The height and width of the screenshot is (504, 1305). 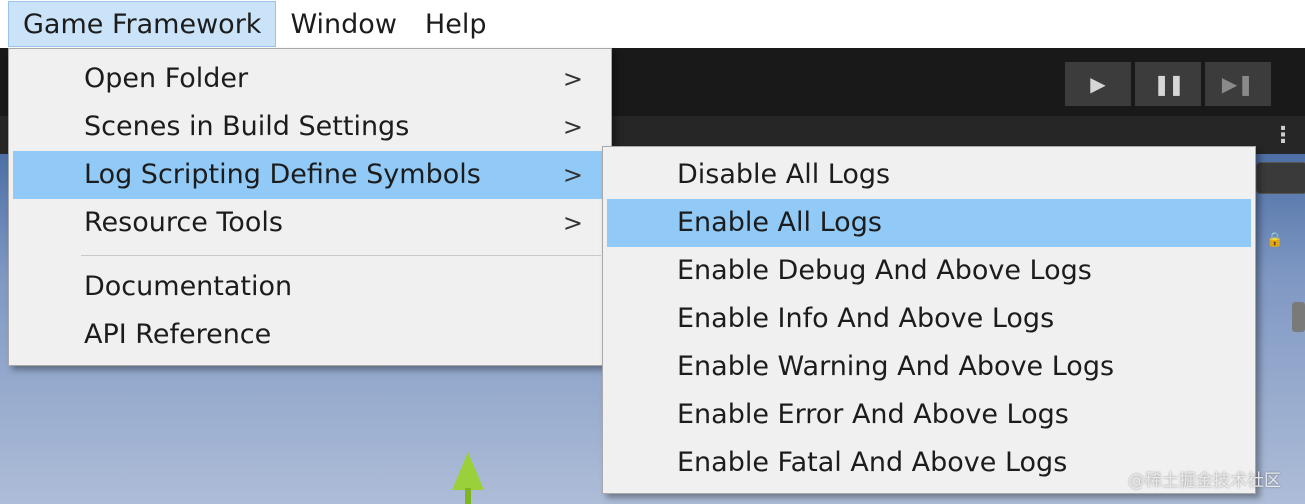 What do you see at coordinates (929, 223) in the screenshot?
I see `submenu-item-enable-all-logs: Enable All Logs` at bounding box center [929, 223].